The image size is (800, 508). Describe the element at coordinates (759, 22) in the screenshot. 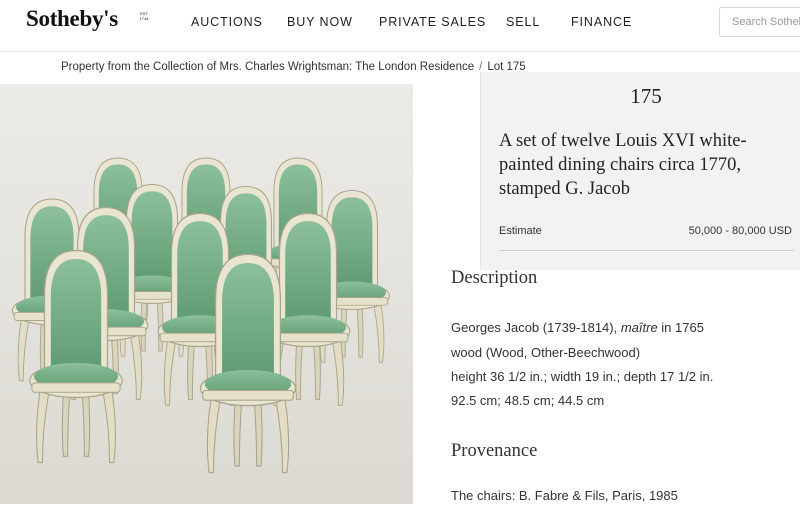

I see `search-input: Search Sotheby's` at that location.